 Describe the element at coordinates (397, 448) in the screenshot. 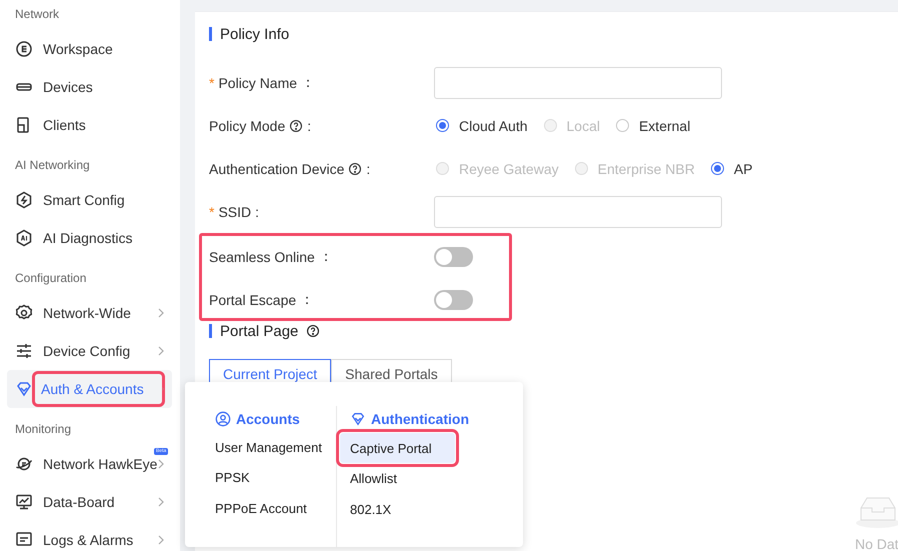

I see `menu-item: Captive Portal` at that location.